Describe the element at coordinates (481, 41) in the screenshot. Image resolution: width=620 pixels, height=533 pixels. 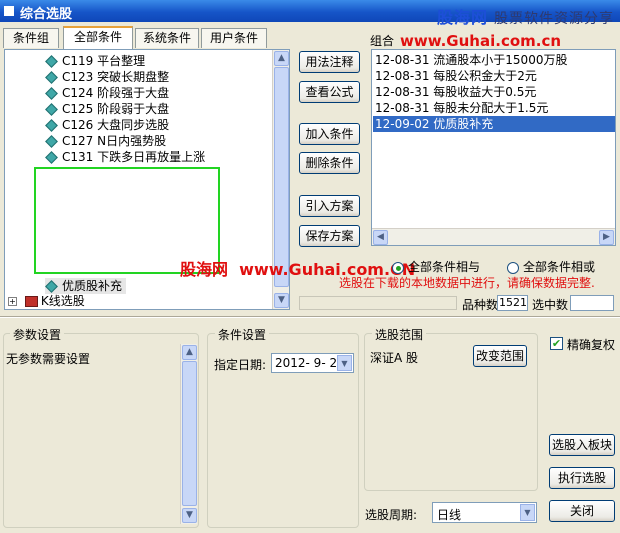
I see `watermark-url: www.Guhai.com.cn` at that location.